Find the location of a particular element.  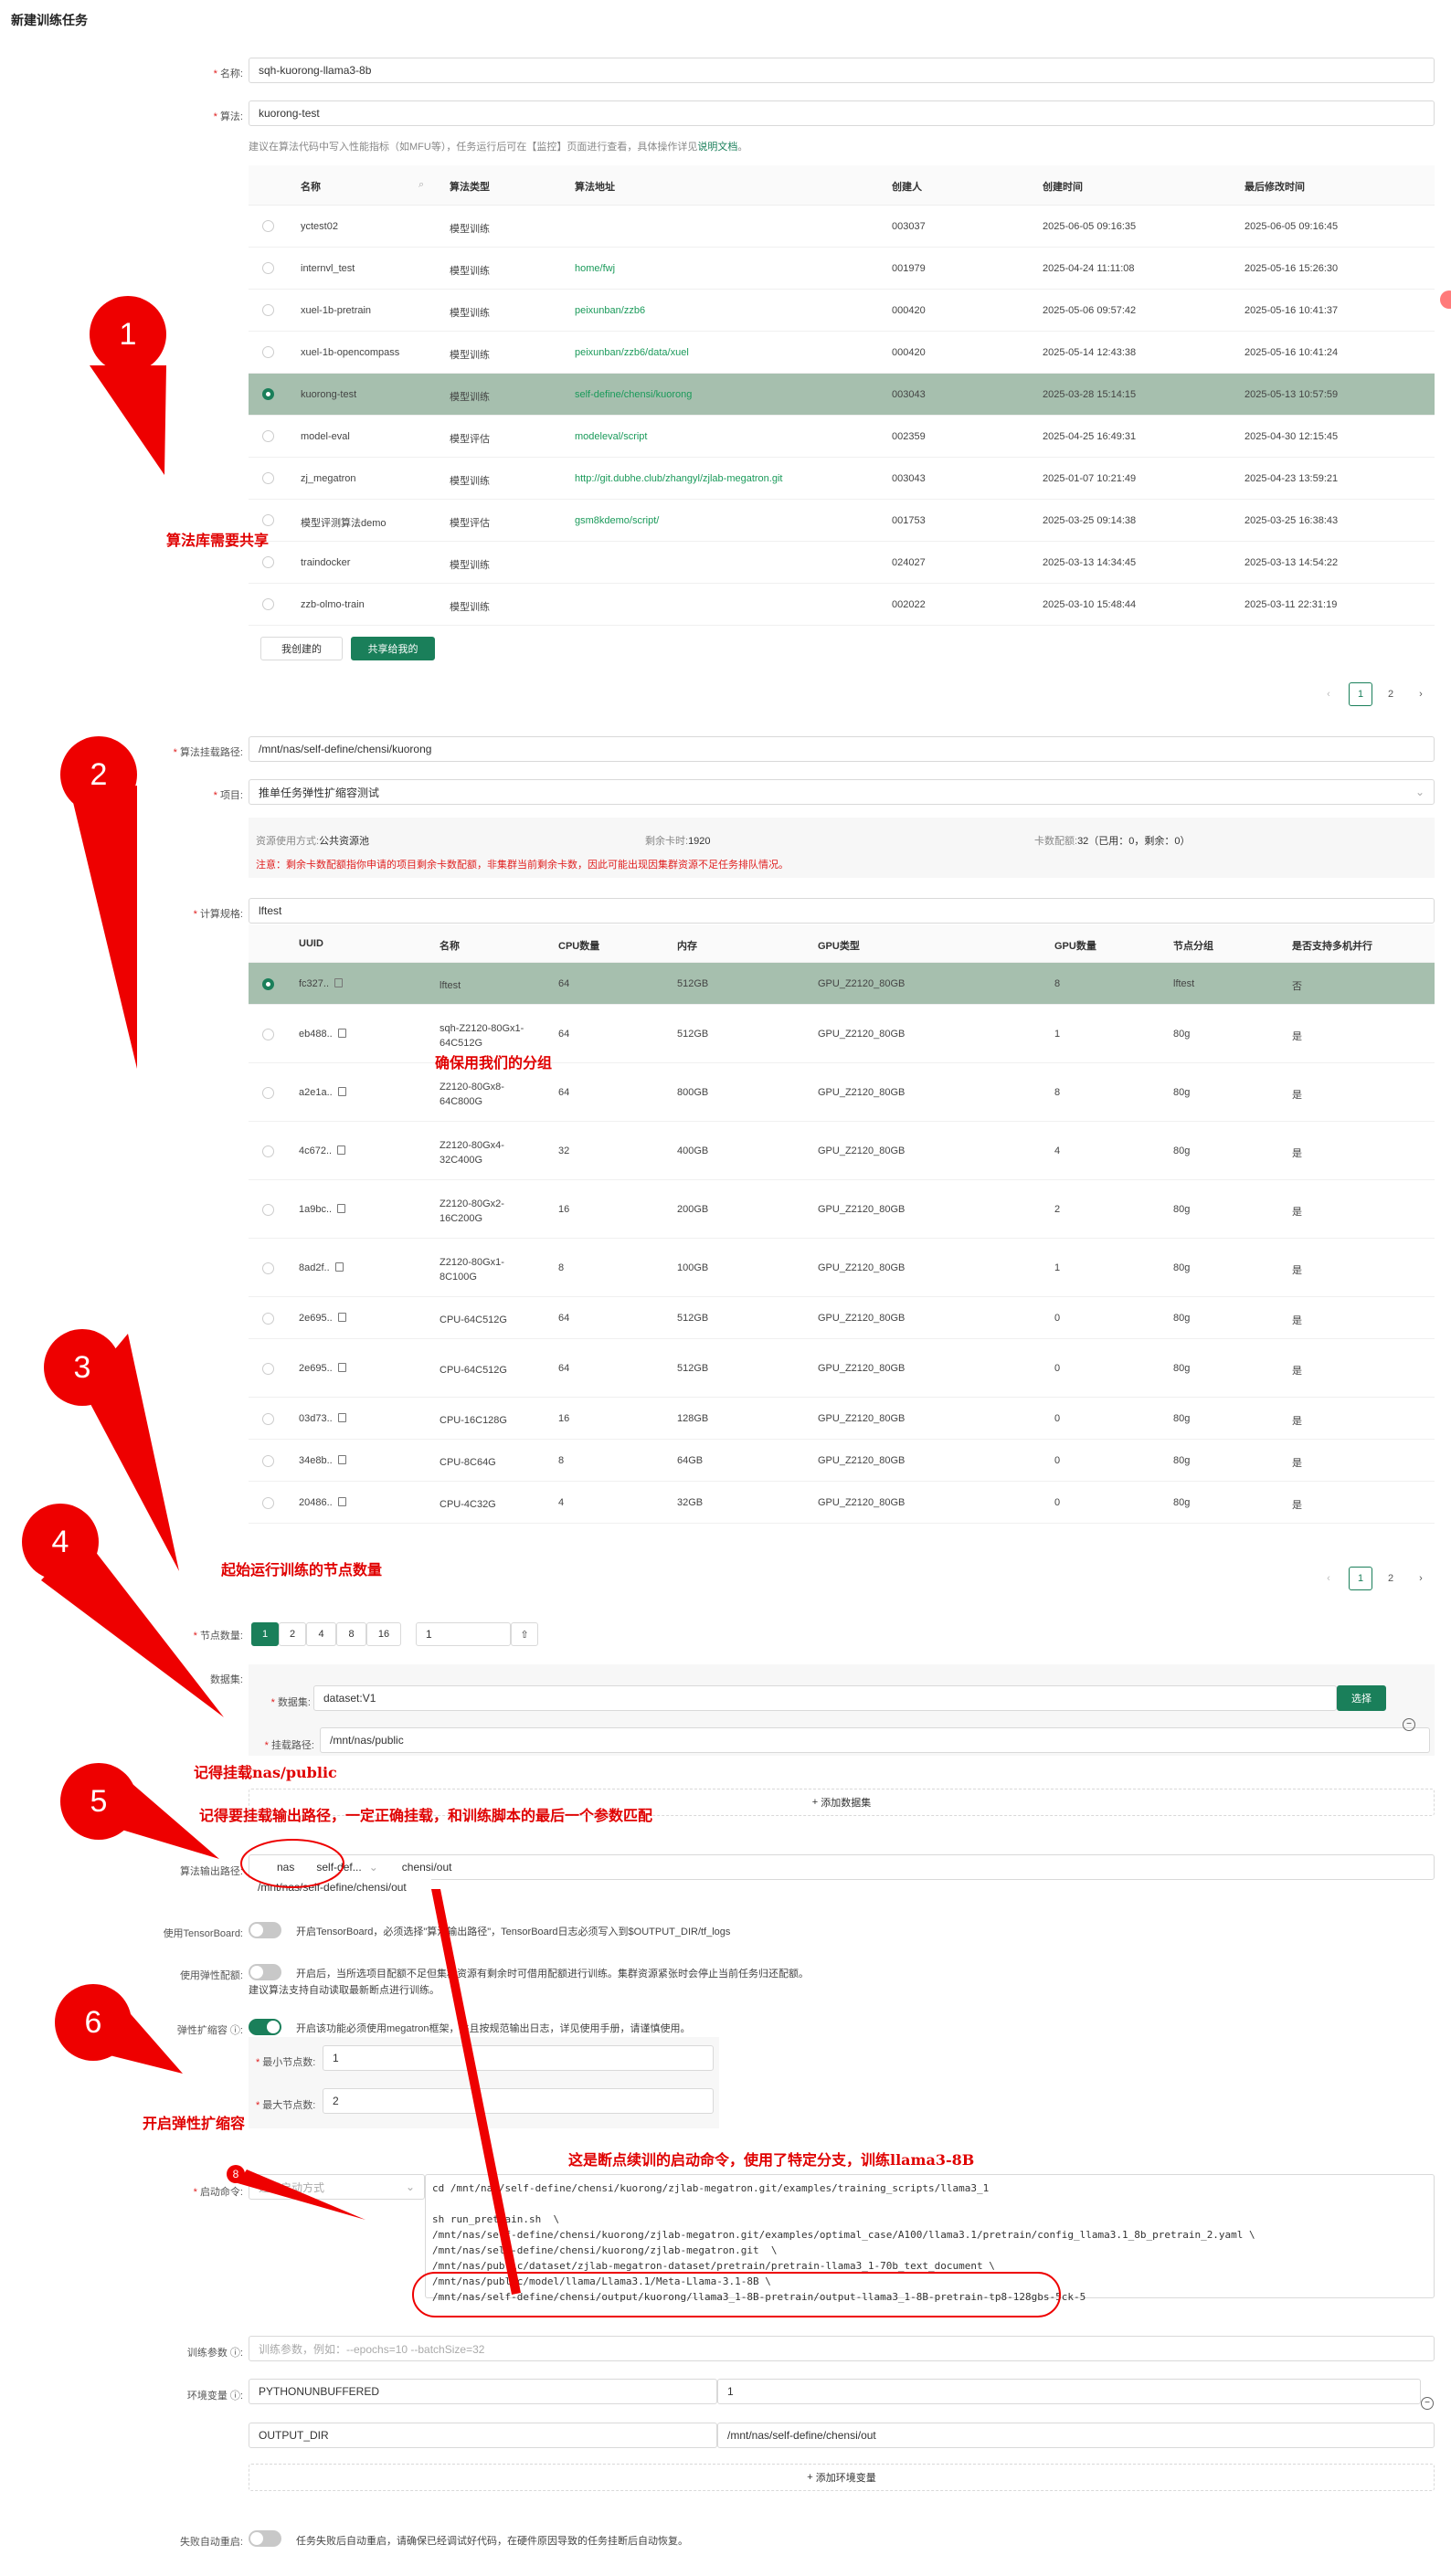

node-option-2: 2 is located at coordinates (292, 1634).